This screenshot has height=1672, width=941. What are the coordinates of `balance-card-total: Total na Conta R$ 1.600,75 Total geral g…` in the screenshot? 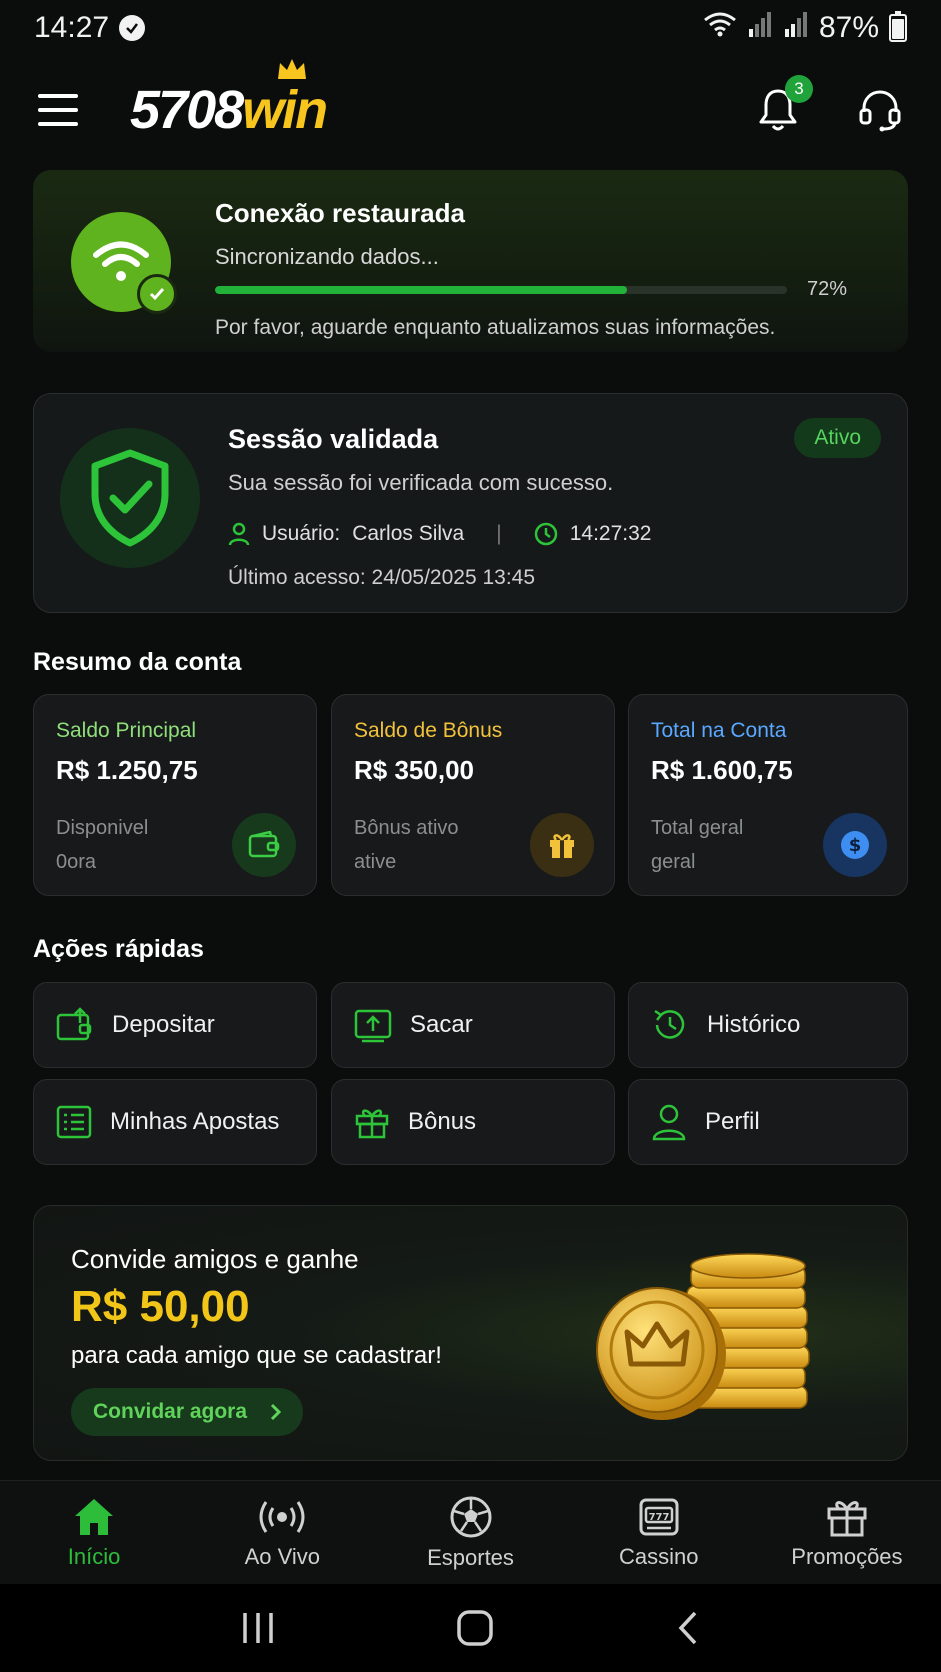 It's located at (768, 795).